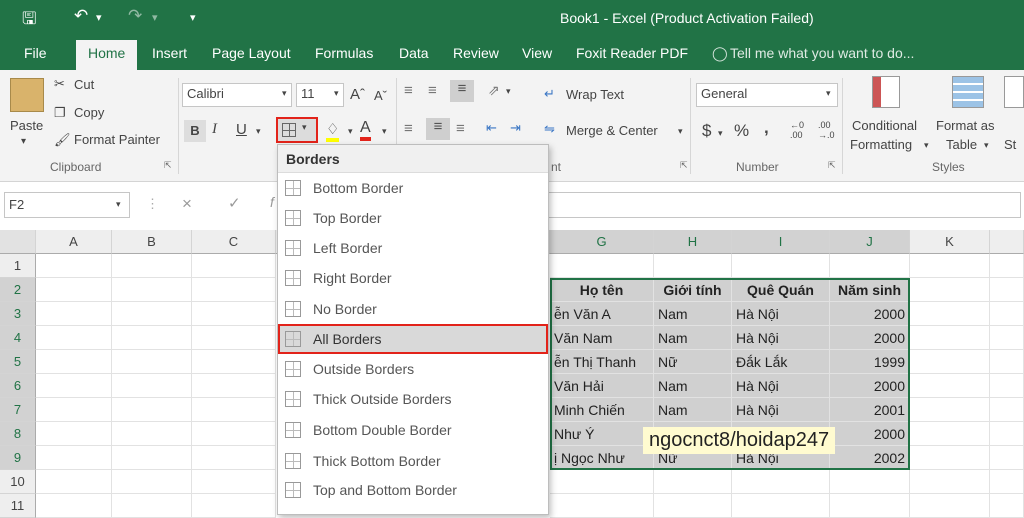  I want to click on cell: Minh Chiến, so click(602, 410).